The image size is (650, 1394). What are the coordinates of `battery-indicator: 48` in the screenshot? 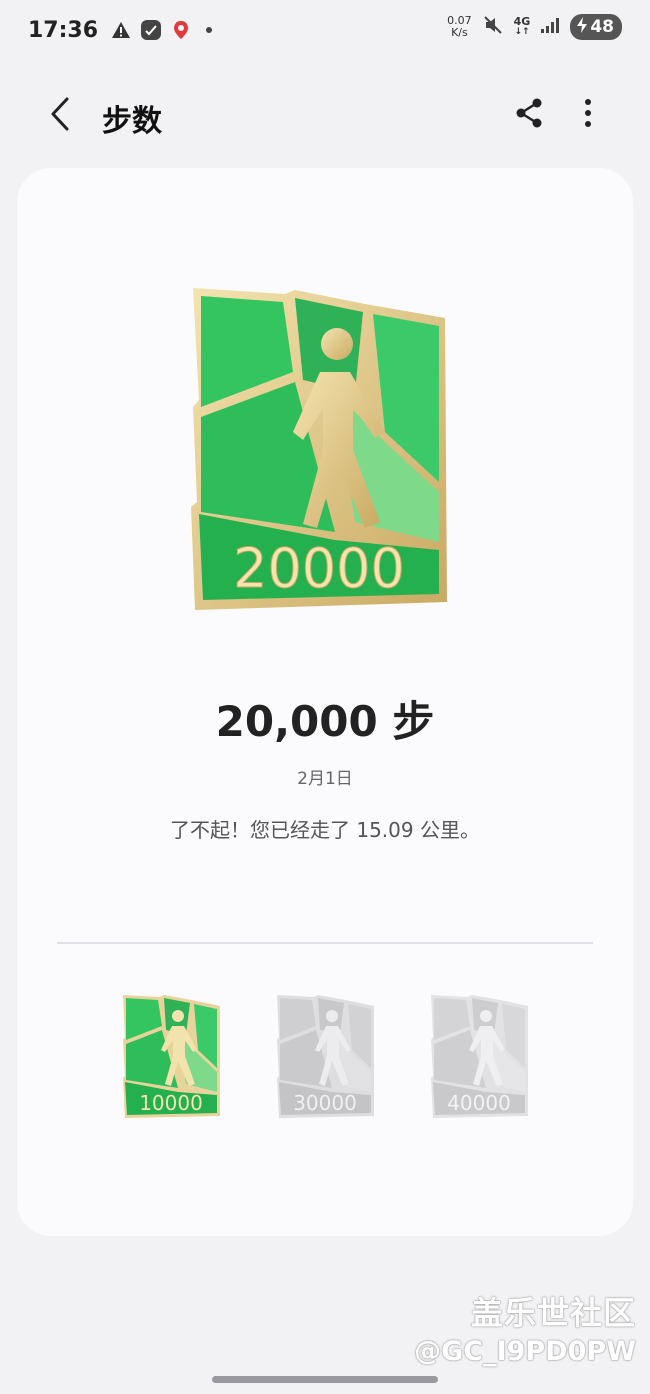 It's located at (596, 27).